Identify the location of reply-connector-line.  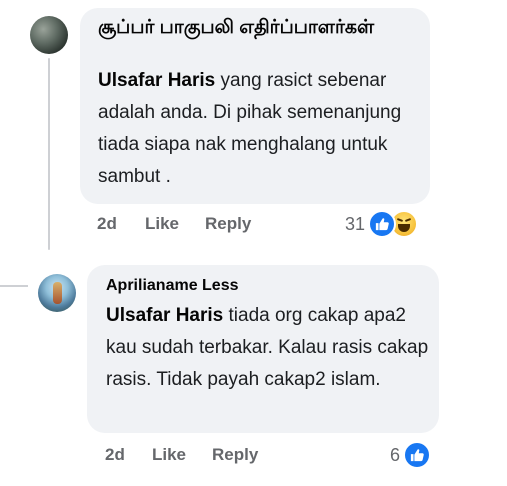
(14, 286).